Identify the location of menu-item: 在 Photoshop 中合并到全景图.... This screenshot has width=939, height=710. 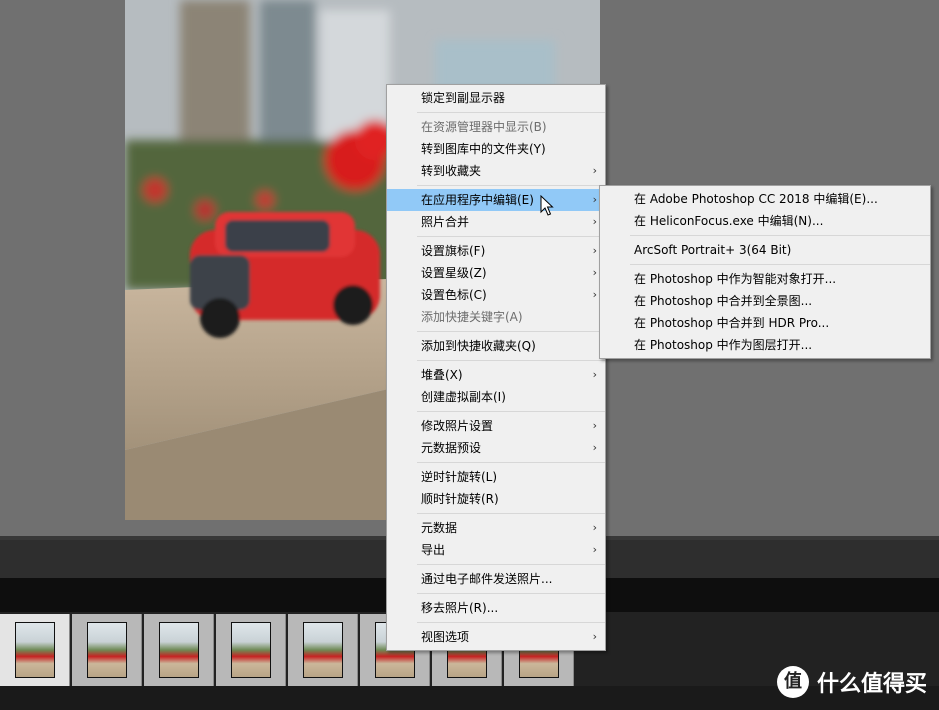
(765, 301).